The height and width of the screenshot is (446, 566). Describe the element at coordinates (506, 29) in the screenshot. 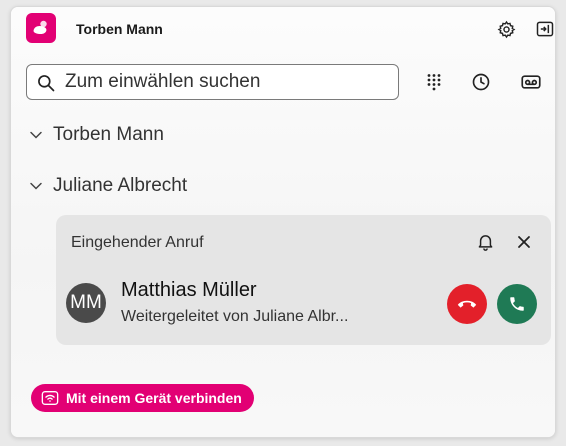

I see `gear-icon` at that location.